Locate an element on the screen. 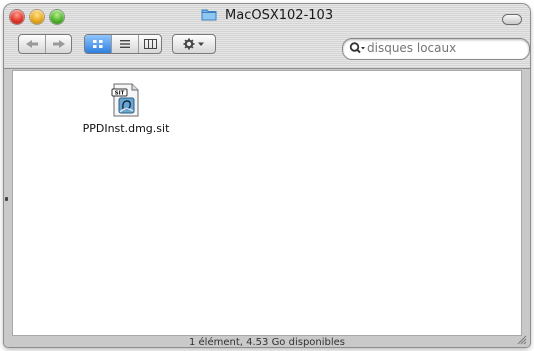 The height and width of the screenshot is (351, 534). back-forward-control is located at coordinates (45, 44).